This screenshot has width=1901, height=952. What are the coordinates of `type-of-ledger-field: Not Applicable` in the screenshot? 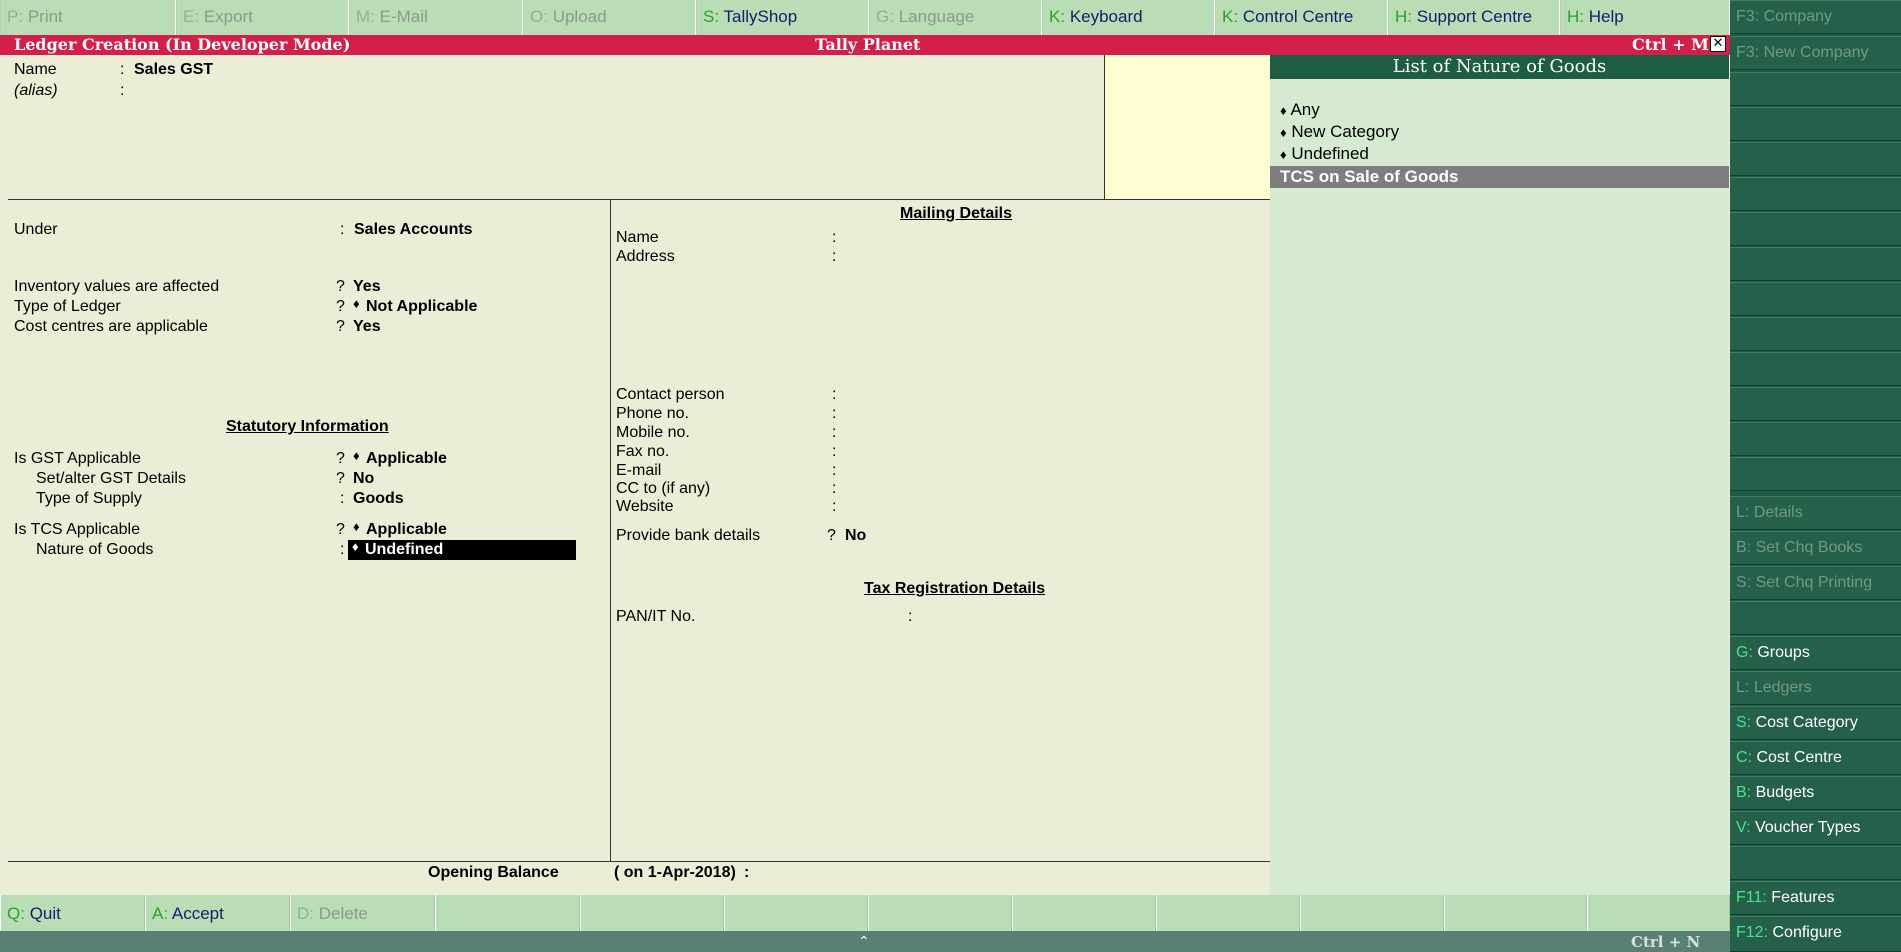 It's located at (421, 307).